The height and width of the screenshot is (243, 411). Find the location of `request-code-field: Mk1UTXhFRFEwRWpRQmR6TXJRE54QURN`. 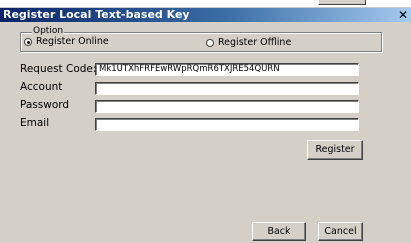

request-code-field: Mk1UTXhFRFEwRWpRQmR6TXJRE54QURN is located at coordinates (227, 69).